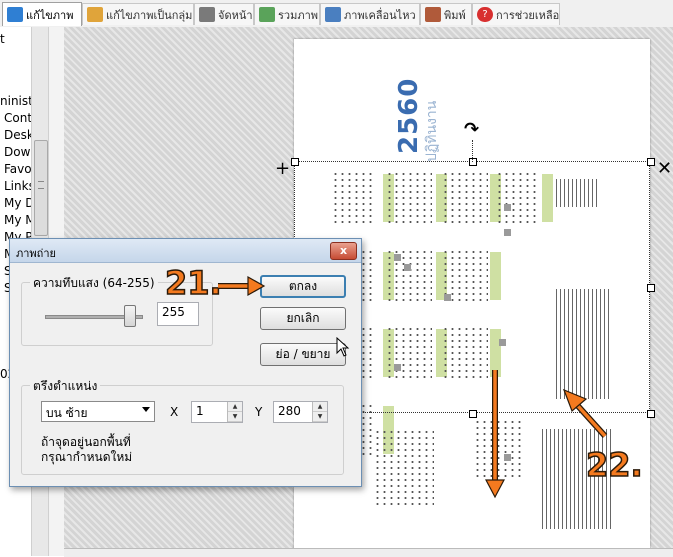 The width and height of the screenshot is (673, 557). Describe the element at coordinates (98, 411) in the screenshot. I see `position-select: บน ซ้าย` at that location.